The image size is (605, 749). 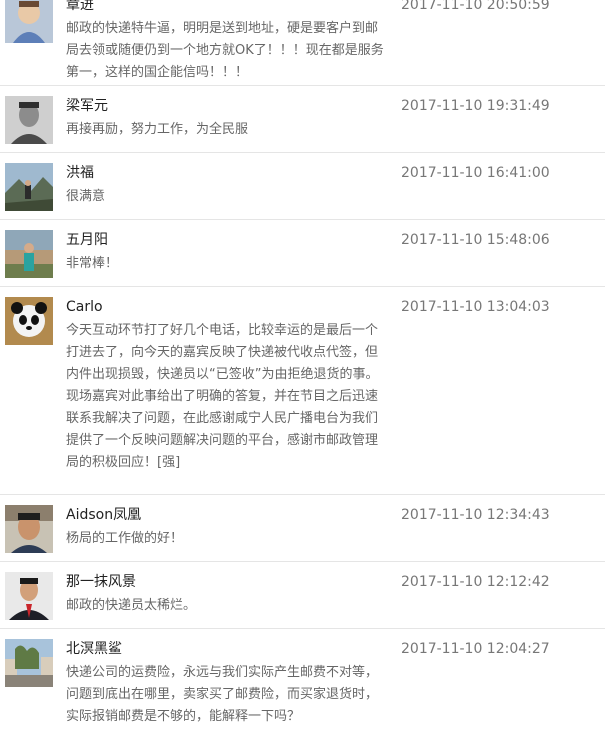 I want to click on comment-time: 2017-11-10 13:04:03, so click(x=475, y=307).